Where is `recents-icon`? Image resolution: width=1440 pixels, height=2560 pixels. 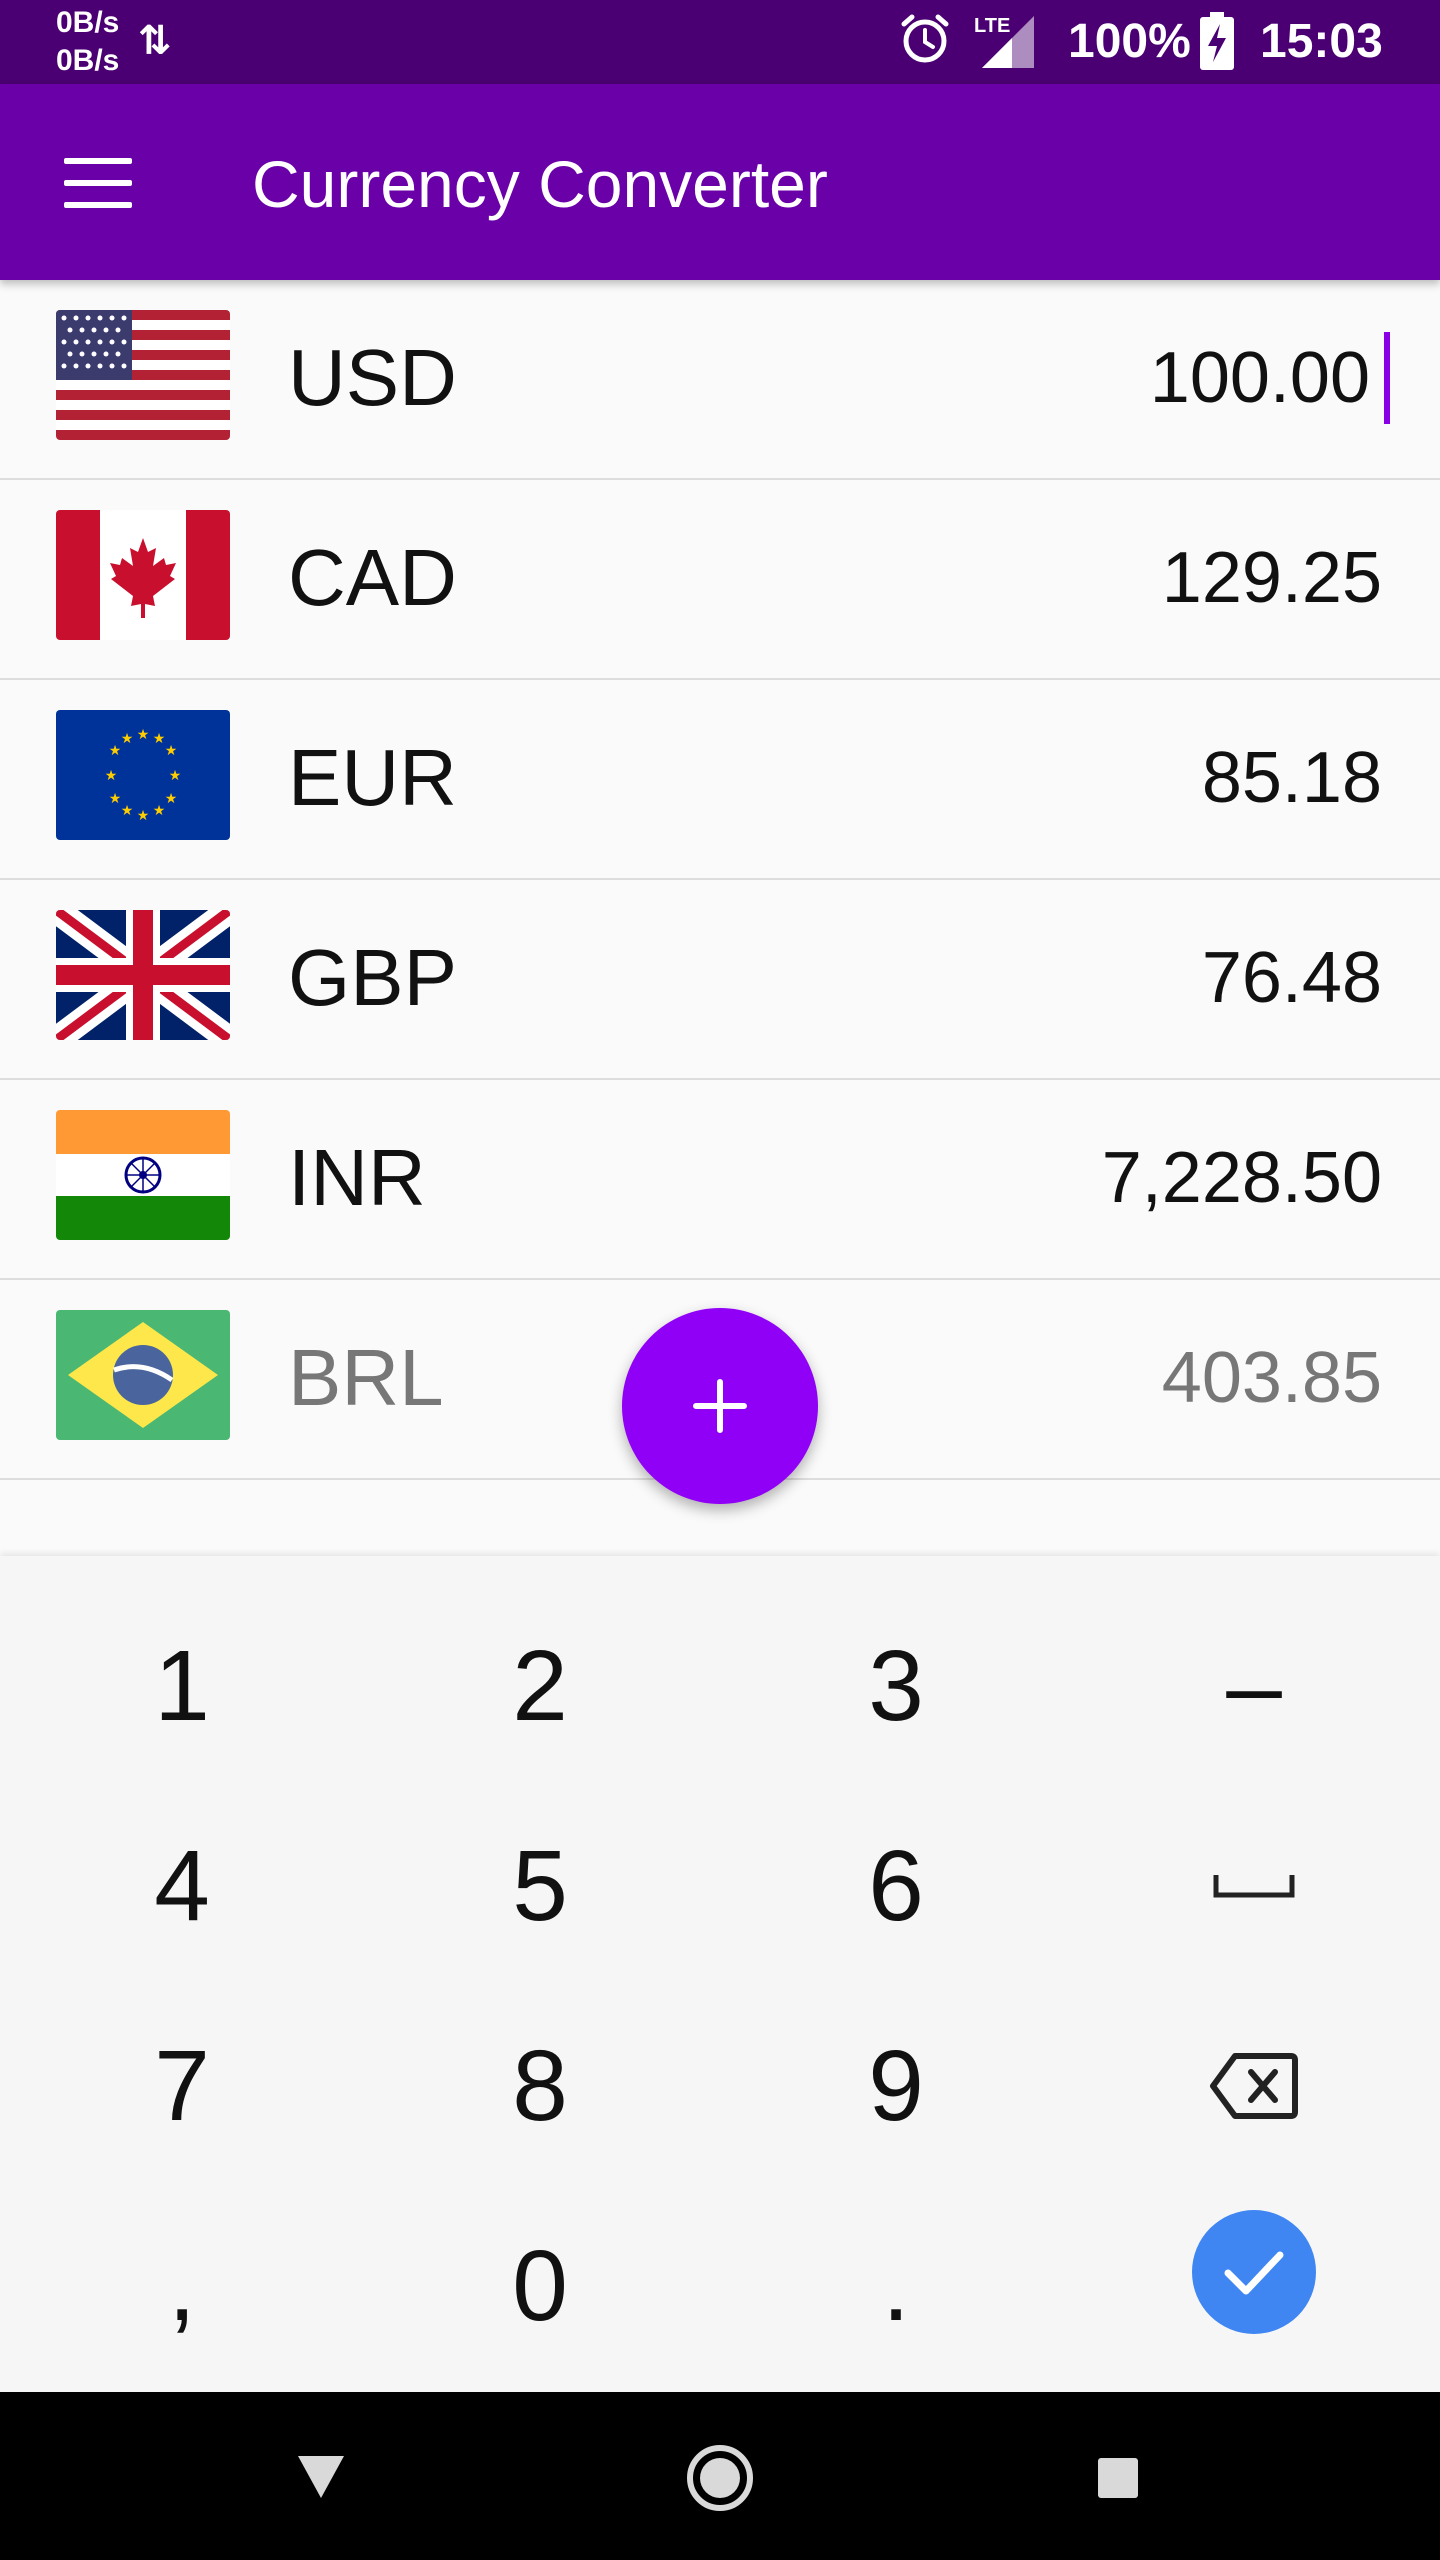
recents-icon is located at coordinates (1118, 2478).